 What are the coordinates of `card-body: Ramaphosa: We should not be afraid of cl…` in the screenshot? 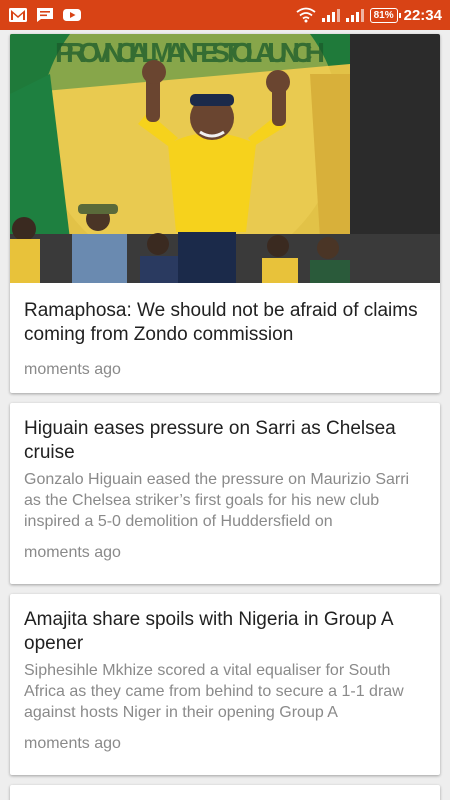 It's located at (225, 338).